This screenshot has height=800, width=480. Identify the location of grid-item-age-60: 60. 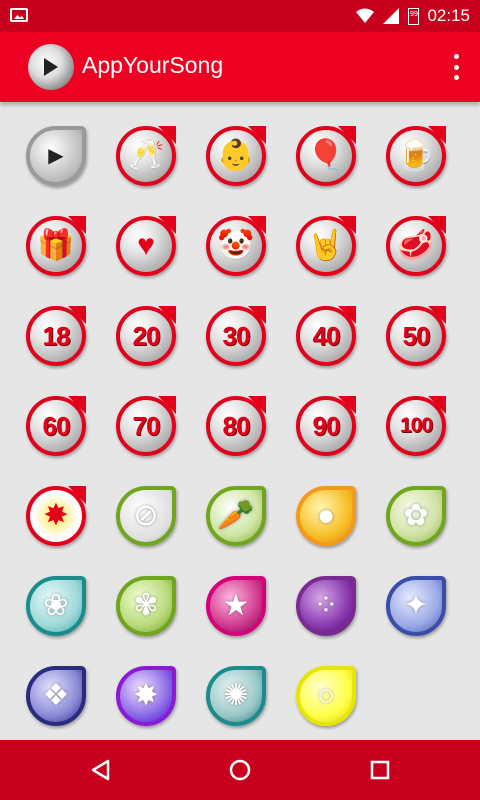
(55, 425).